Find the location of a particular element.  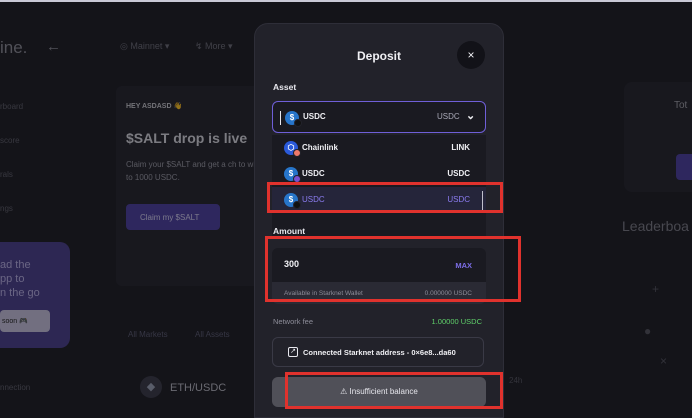

asset-label: Asset is located at coordinates (285, 87).